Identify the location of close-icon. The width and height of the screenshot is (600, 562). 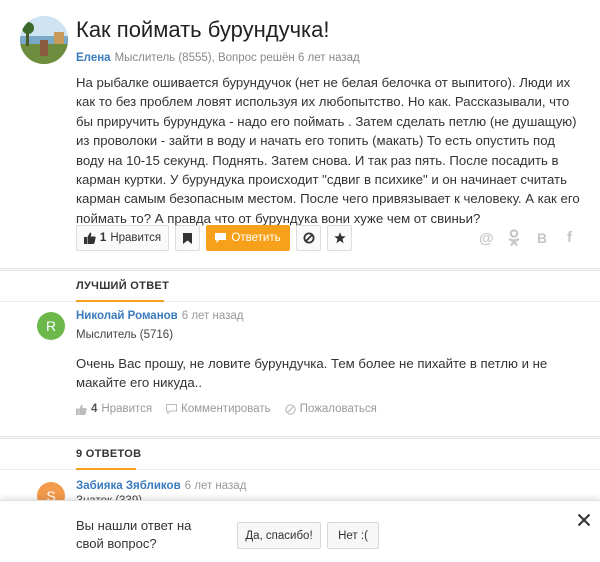
(584, 518).